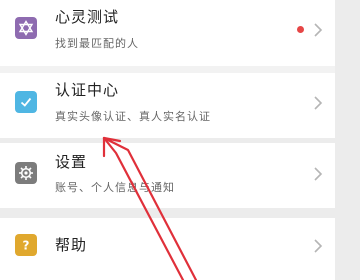 The height and width of the screenshot is (280, 360). Describe the element at coordinates (71, 162) in the screenshot. I see `menu-item-title: 设置` at that location.